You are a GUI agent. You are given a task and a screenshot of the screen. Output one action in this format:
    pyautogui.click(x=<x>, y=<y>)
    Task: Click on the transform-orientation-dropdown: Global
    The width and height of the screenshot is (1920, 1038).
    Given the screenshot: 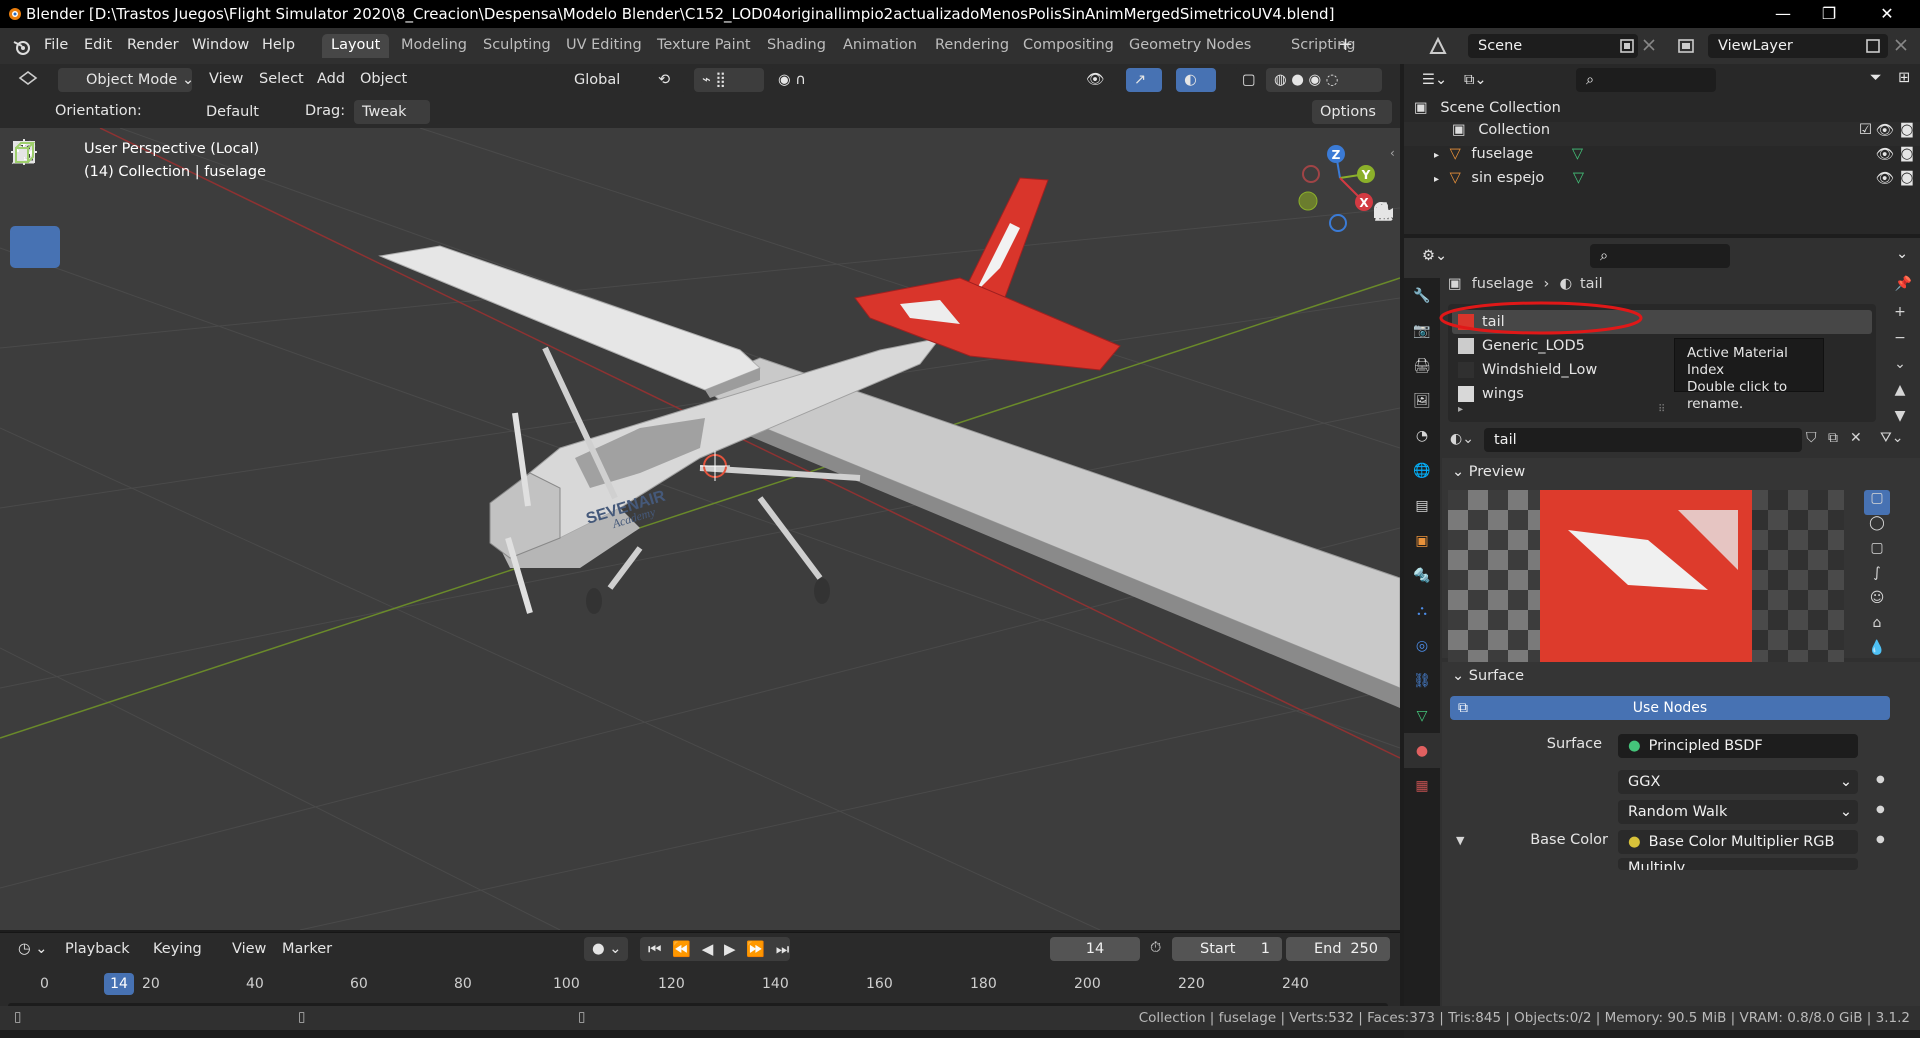 What is the action you would take?
    pyautogui.click(x=594, y=80)
    